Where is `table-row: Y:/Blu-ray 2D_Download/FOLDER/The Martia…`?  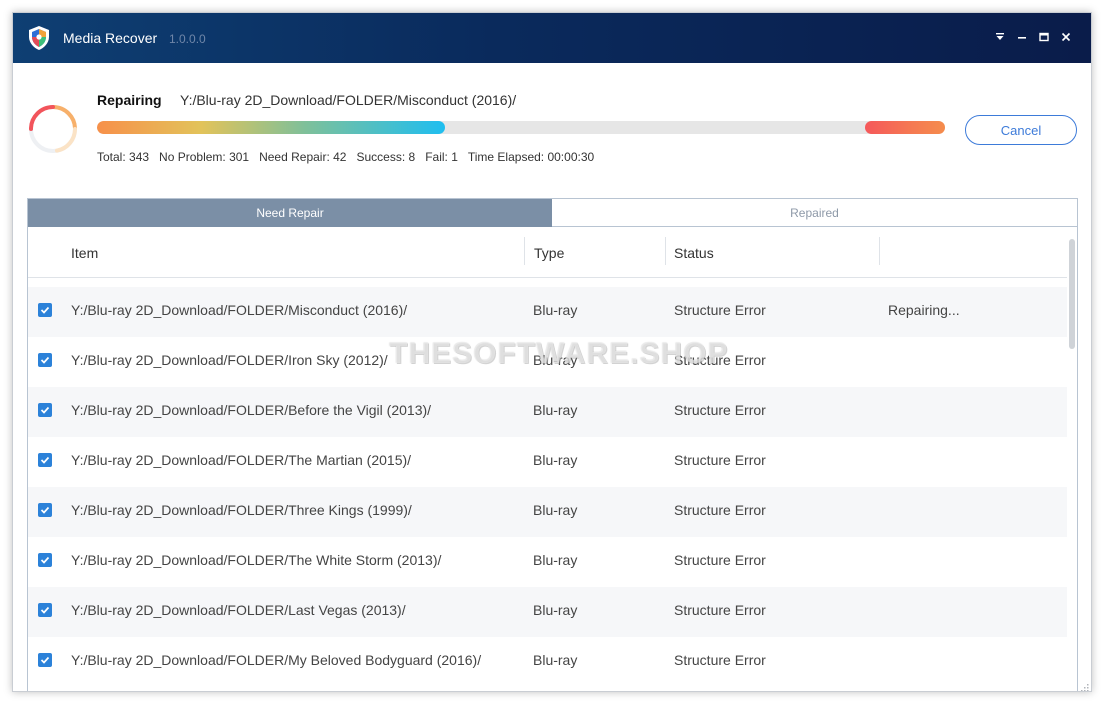
table-row: Y:/Blu-ray 2D_Download/FOLDER/The Martia… is located at coordinates (548, 462).